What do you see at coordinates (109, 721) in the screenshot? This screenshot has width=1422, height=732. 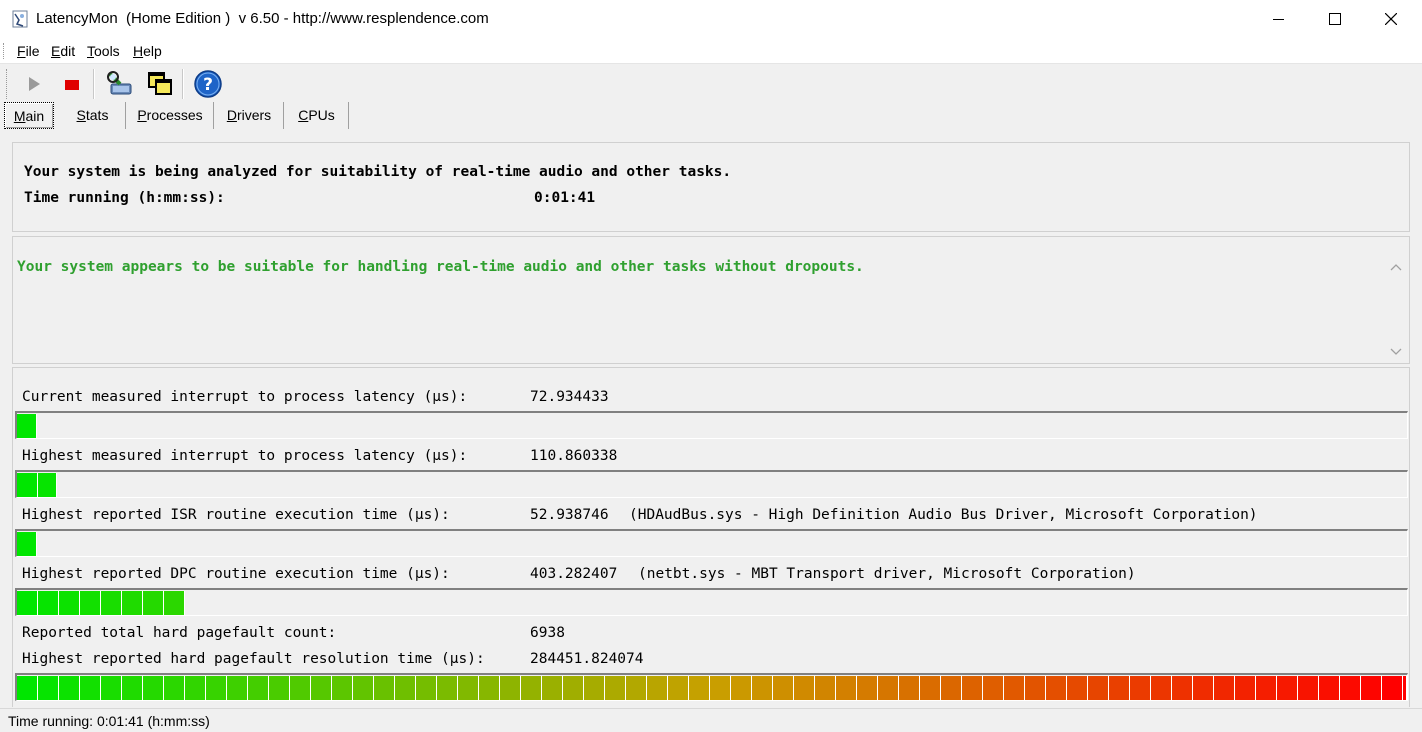 I see `status-text: Time running: 0:01:41 (h:mm:ss)` at bounding box center [109, 721].